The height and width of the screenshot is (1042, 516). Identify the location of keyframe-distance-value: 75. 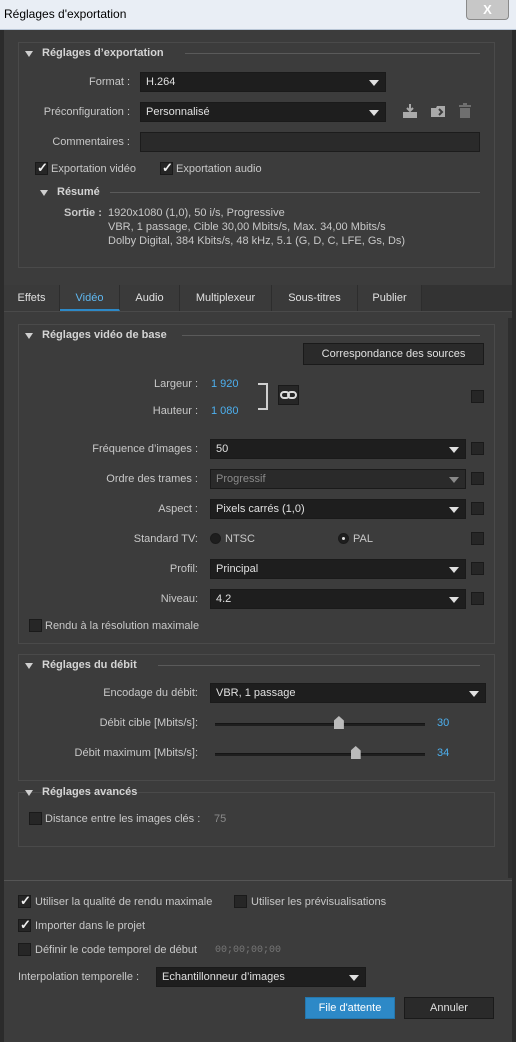
(220, 819).